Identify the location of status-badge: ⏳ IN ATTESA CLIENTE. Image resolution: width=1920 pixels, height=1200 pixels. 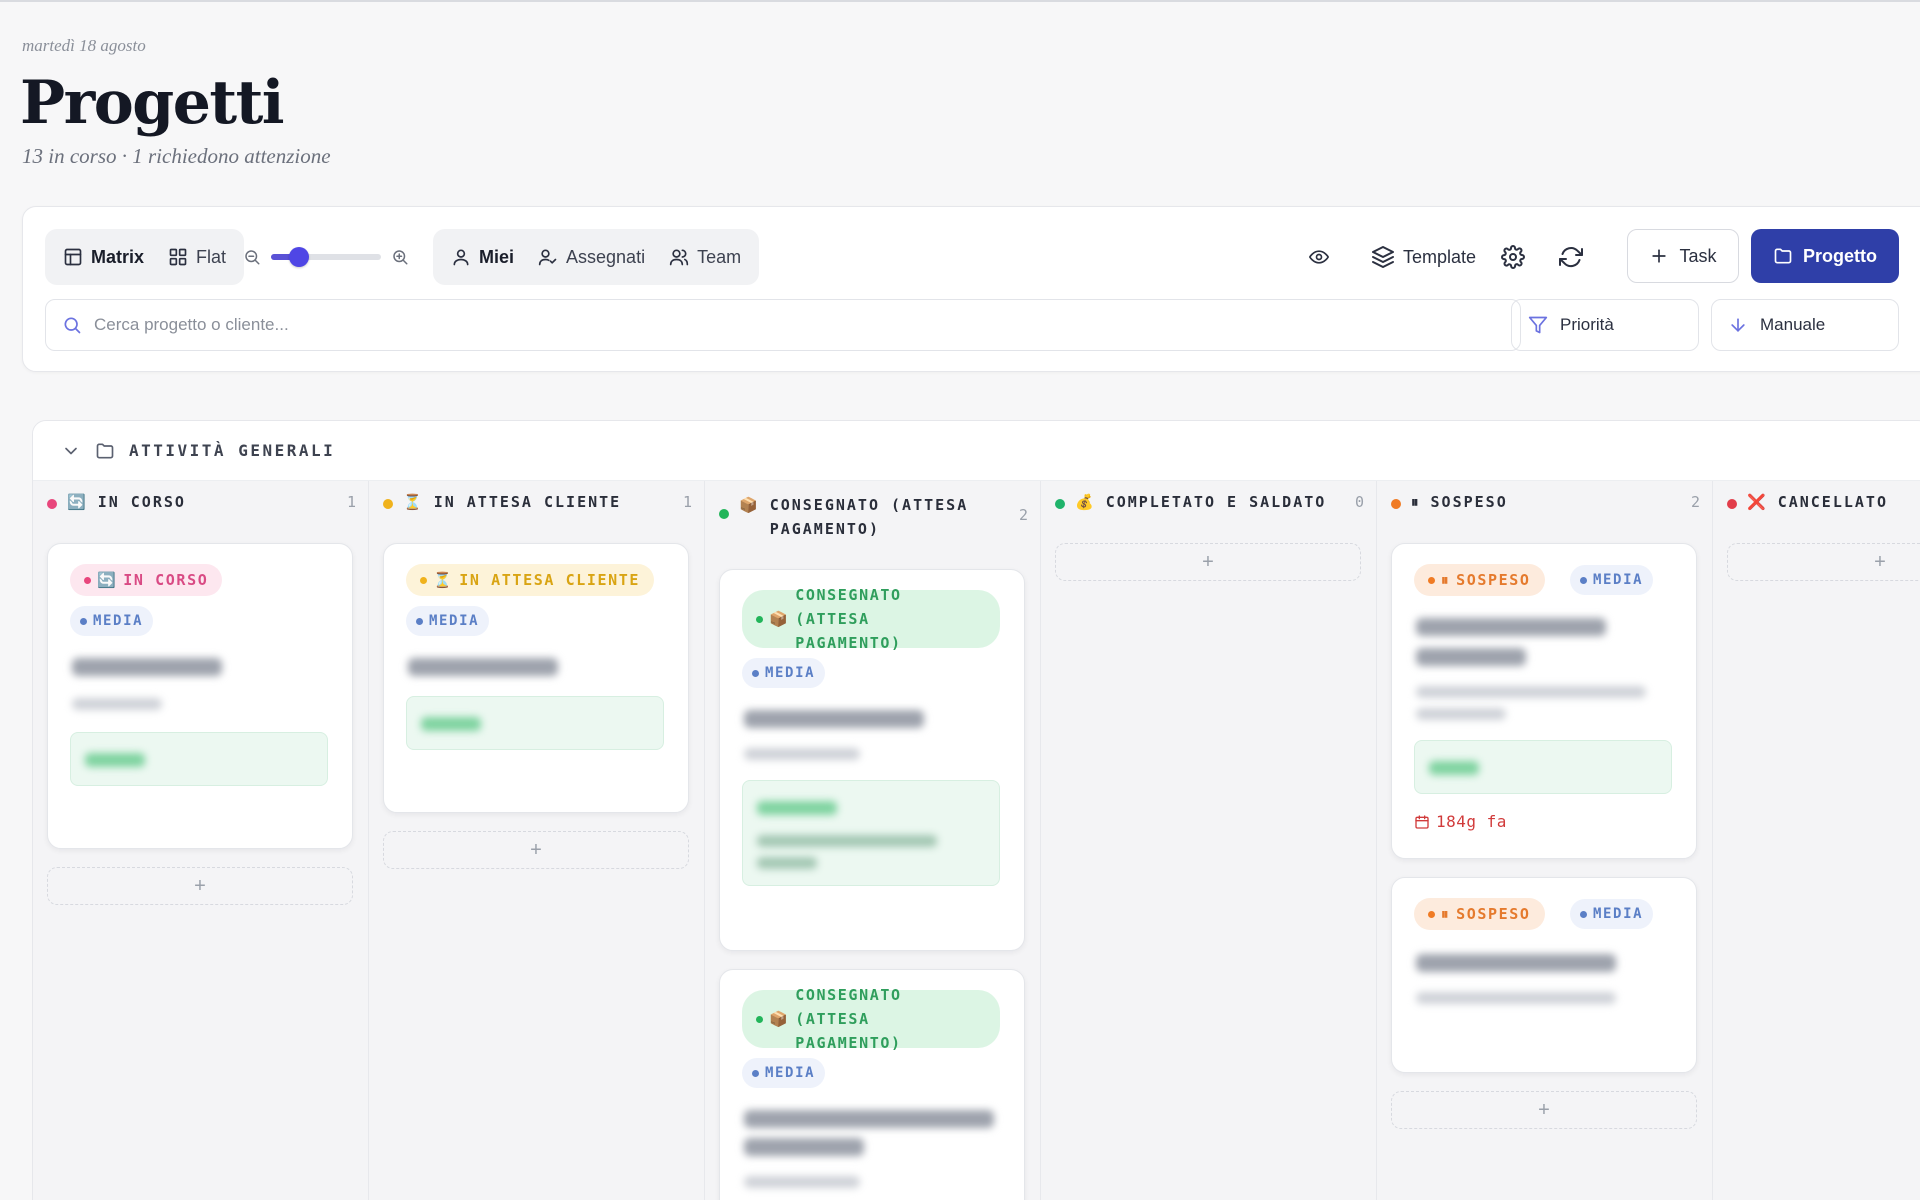
(530, 580).